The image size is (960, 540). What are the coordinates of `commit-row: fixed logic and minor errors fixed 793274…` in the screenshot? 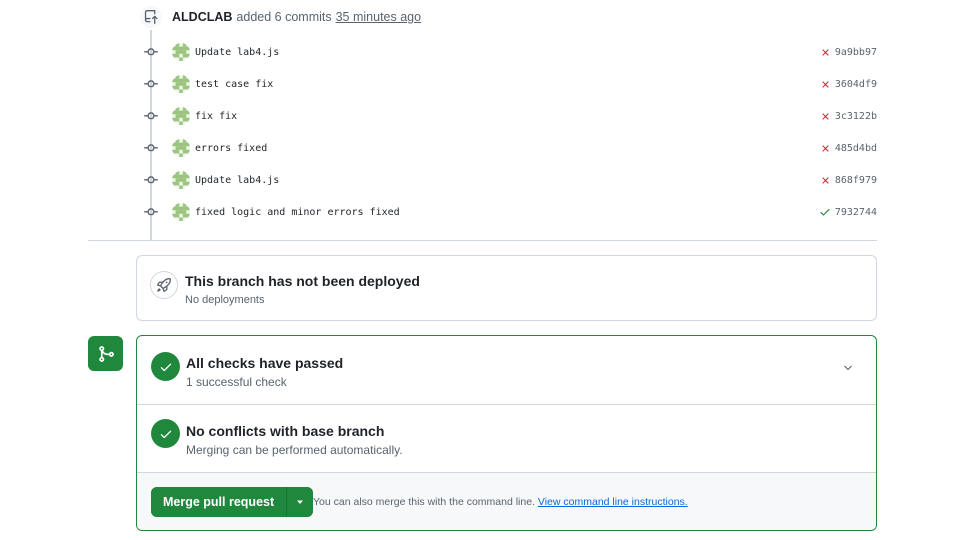 It's located at (508, 212).